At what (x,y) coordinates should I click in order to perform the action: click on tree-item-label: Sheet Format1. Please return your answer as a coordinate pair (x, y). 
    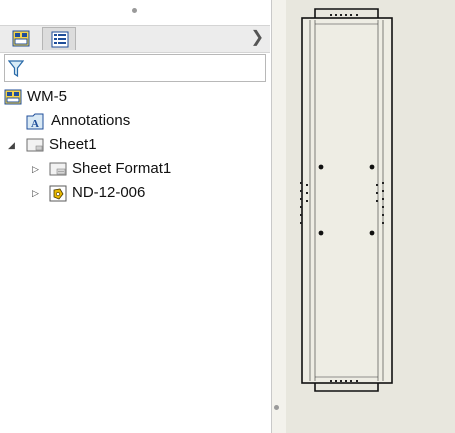
    Looking at the image, I should click on (122, 168).